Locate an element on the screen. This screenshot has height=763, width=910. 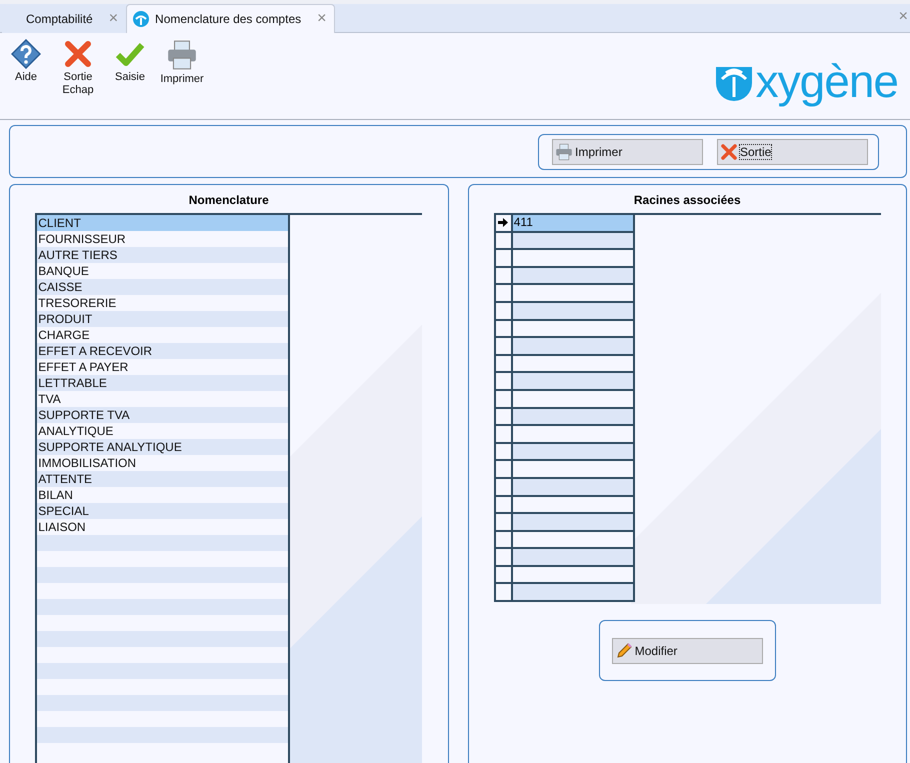
arrow-icon is located at coordinates (503, 223).